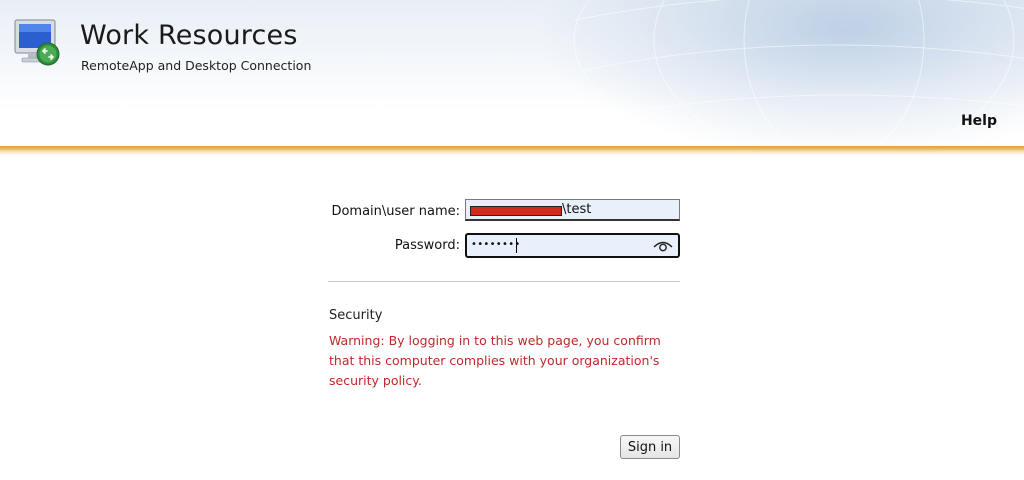  What do you see at coordinates (512, 151) in the screenshot?
I see `header-accent-bar` at bounding box center [512, 151].